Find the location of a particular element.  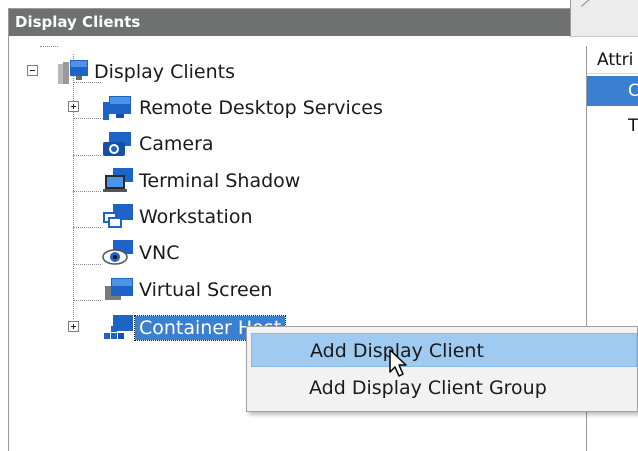

tree-node-display-clients: Display Clients is located at coordinates (147, 72).